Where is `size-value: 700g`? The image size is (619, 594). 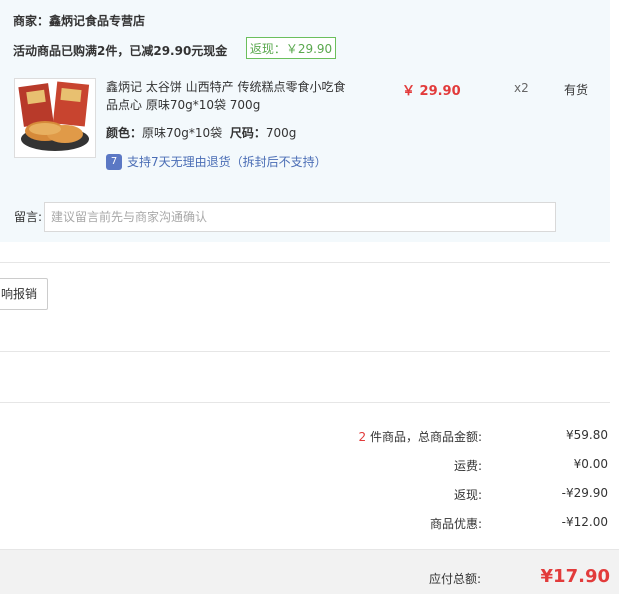 size-value: 700g is located at coordinates (281, 133).